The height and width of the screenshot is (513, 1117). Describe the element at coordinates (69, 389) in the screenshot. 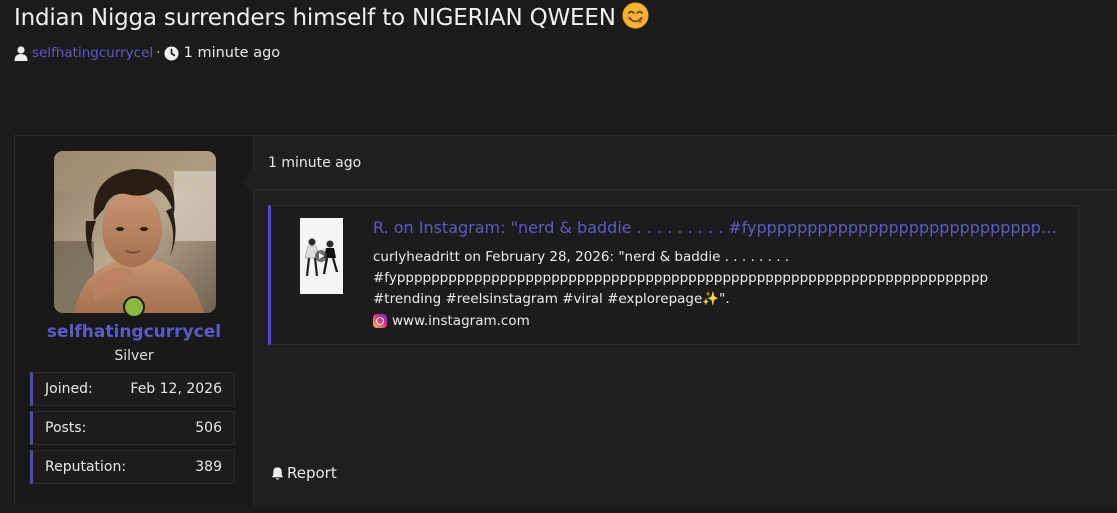

I see `stat-label: Joined:` at that location.